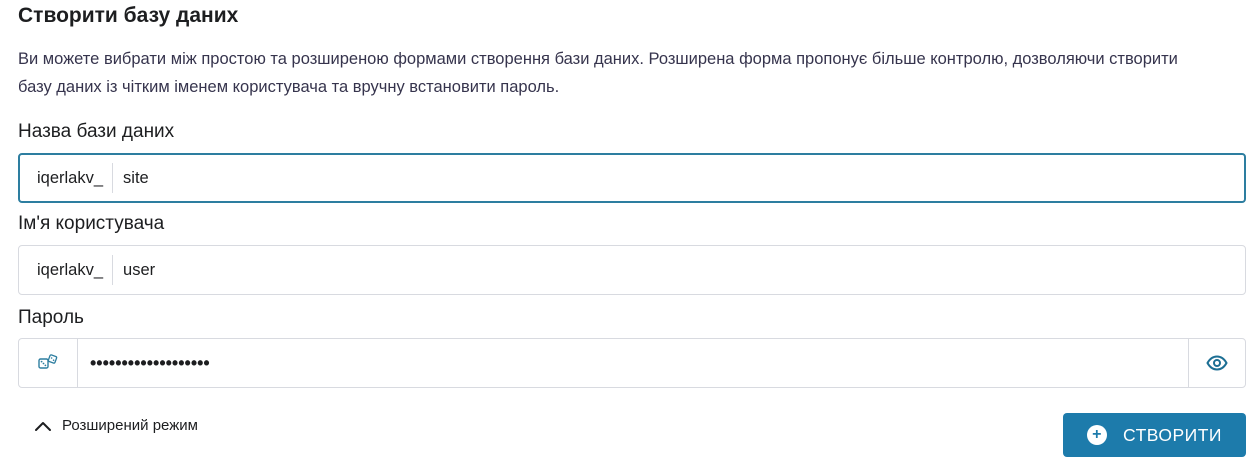 The width and height of the screenshot is (1254, 466). What do you see at coordinates (1172, 434) in the screenshot?
I see `create-button-label: СТВОРИТИ` at bounding box center [1172, 434].